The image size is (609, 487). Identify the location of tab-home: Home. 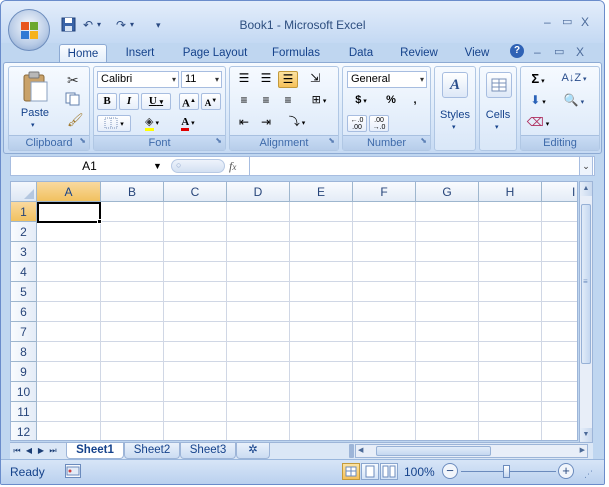
(83, 54).